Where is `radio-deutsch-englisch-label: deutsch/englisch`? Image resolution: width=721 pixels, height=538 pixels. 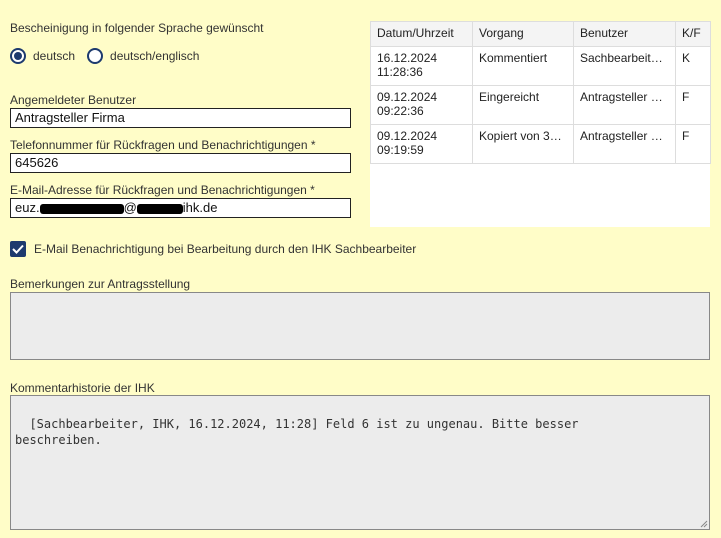 radio-deutsch-englisch-label: deutsch/englisch is located at coordinates (154, 56).